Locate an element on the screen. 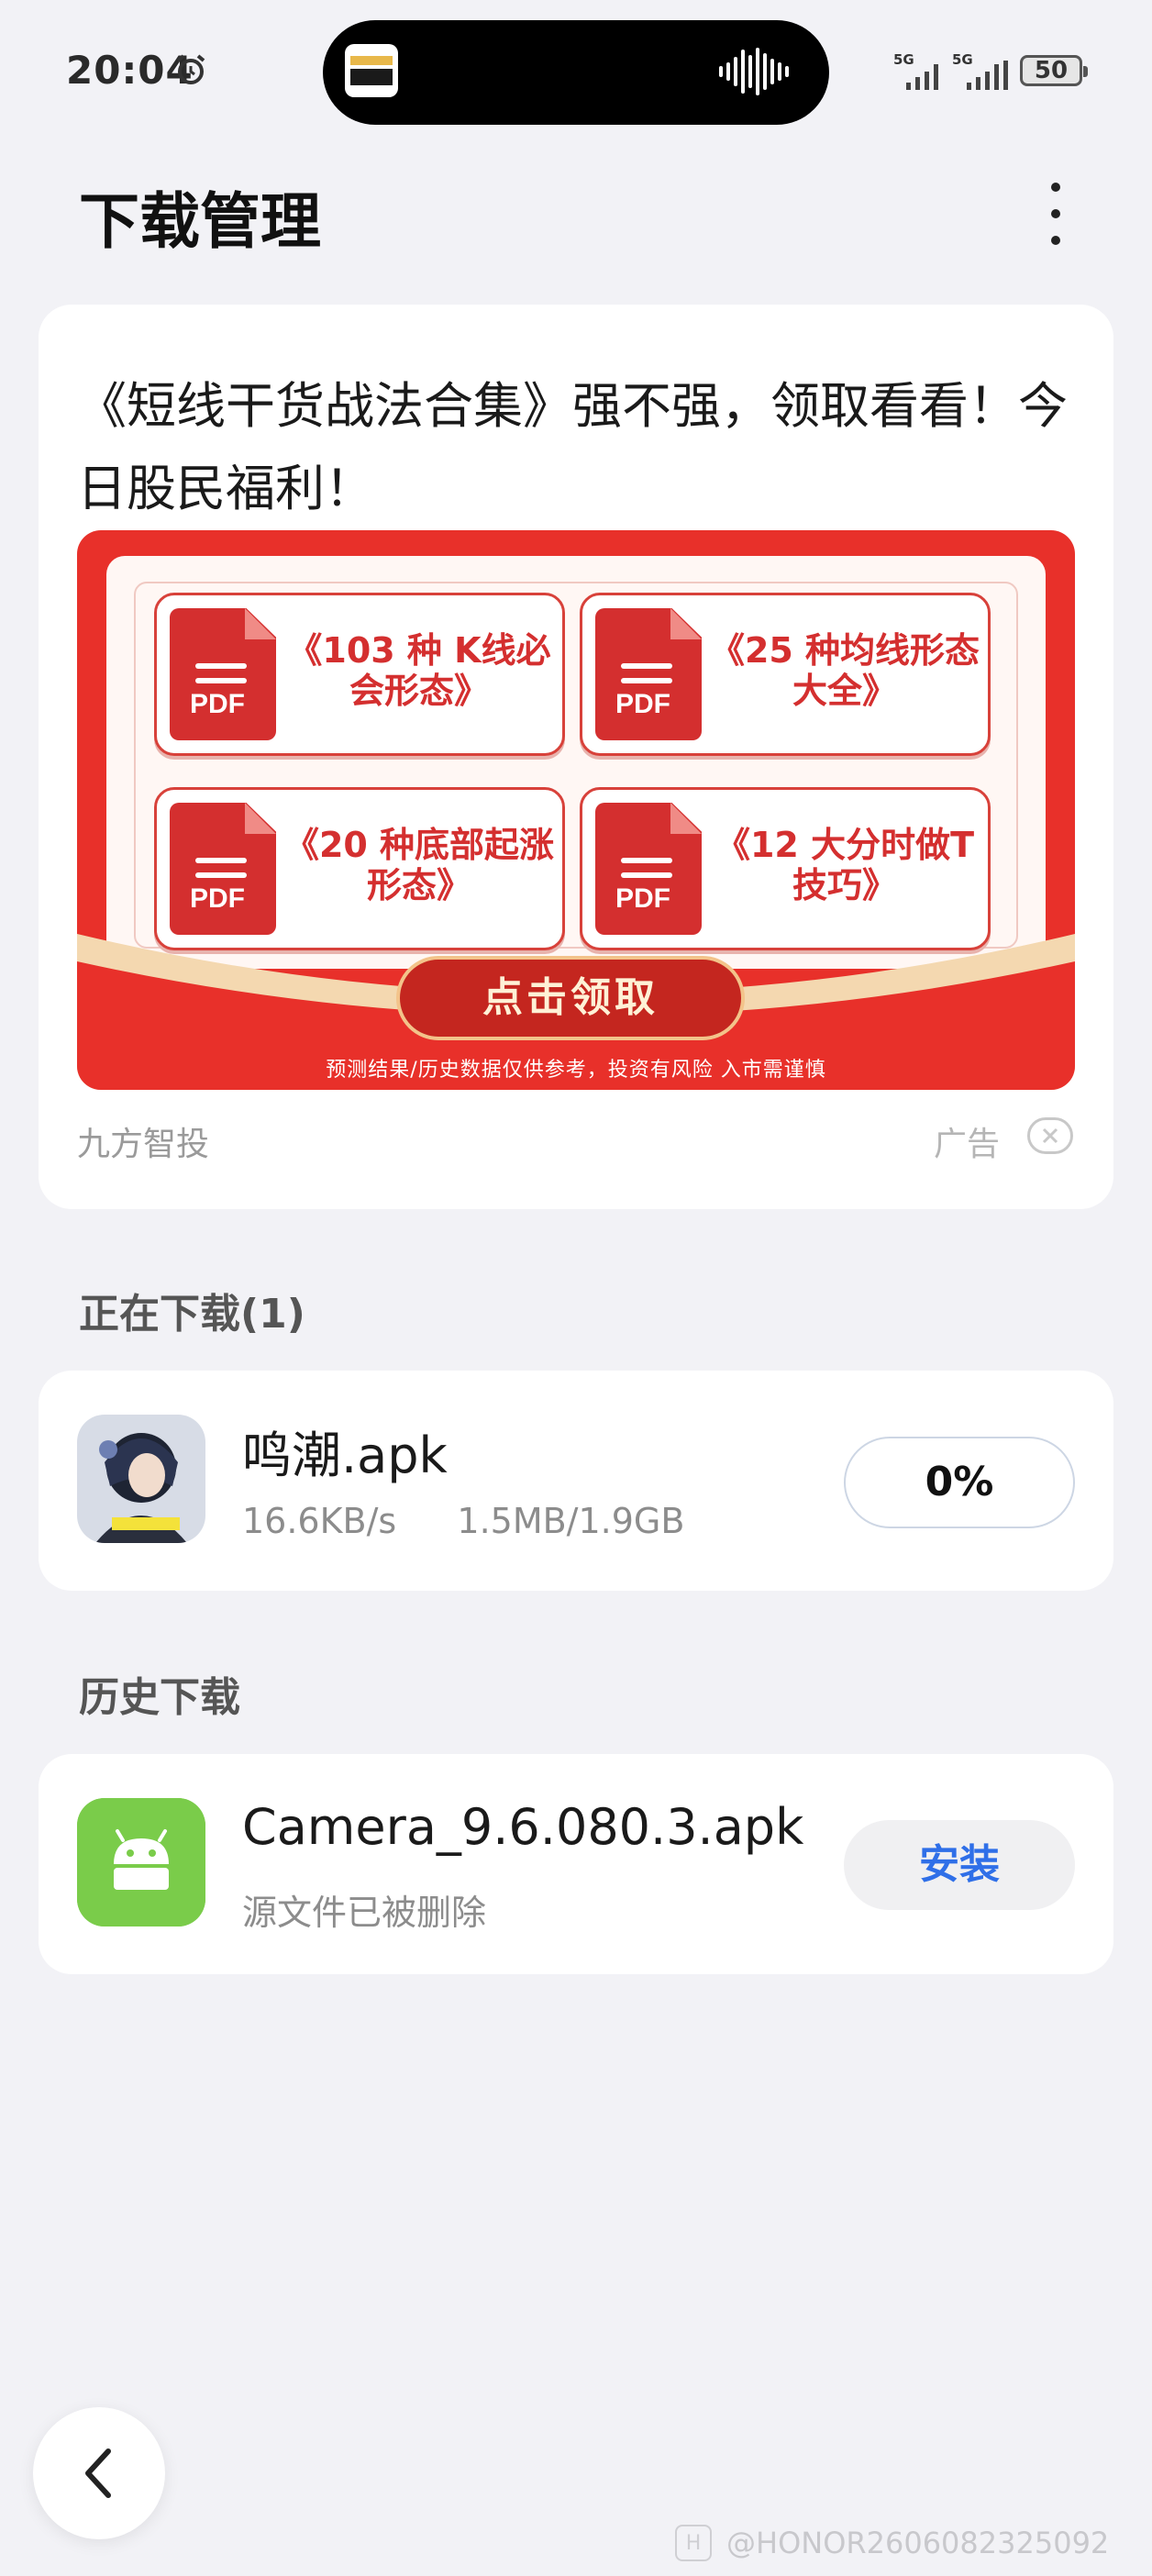  ad-close-button is located at coordinates (1050, 1135).